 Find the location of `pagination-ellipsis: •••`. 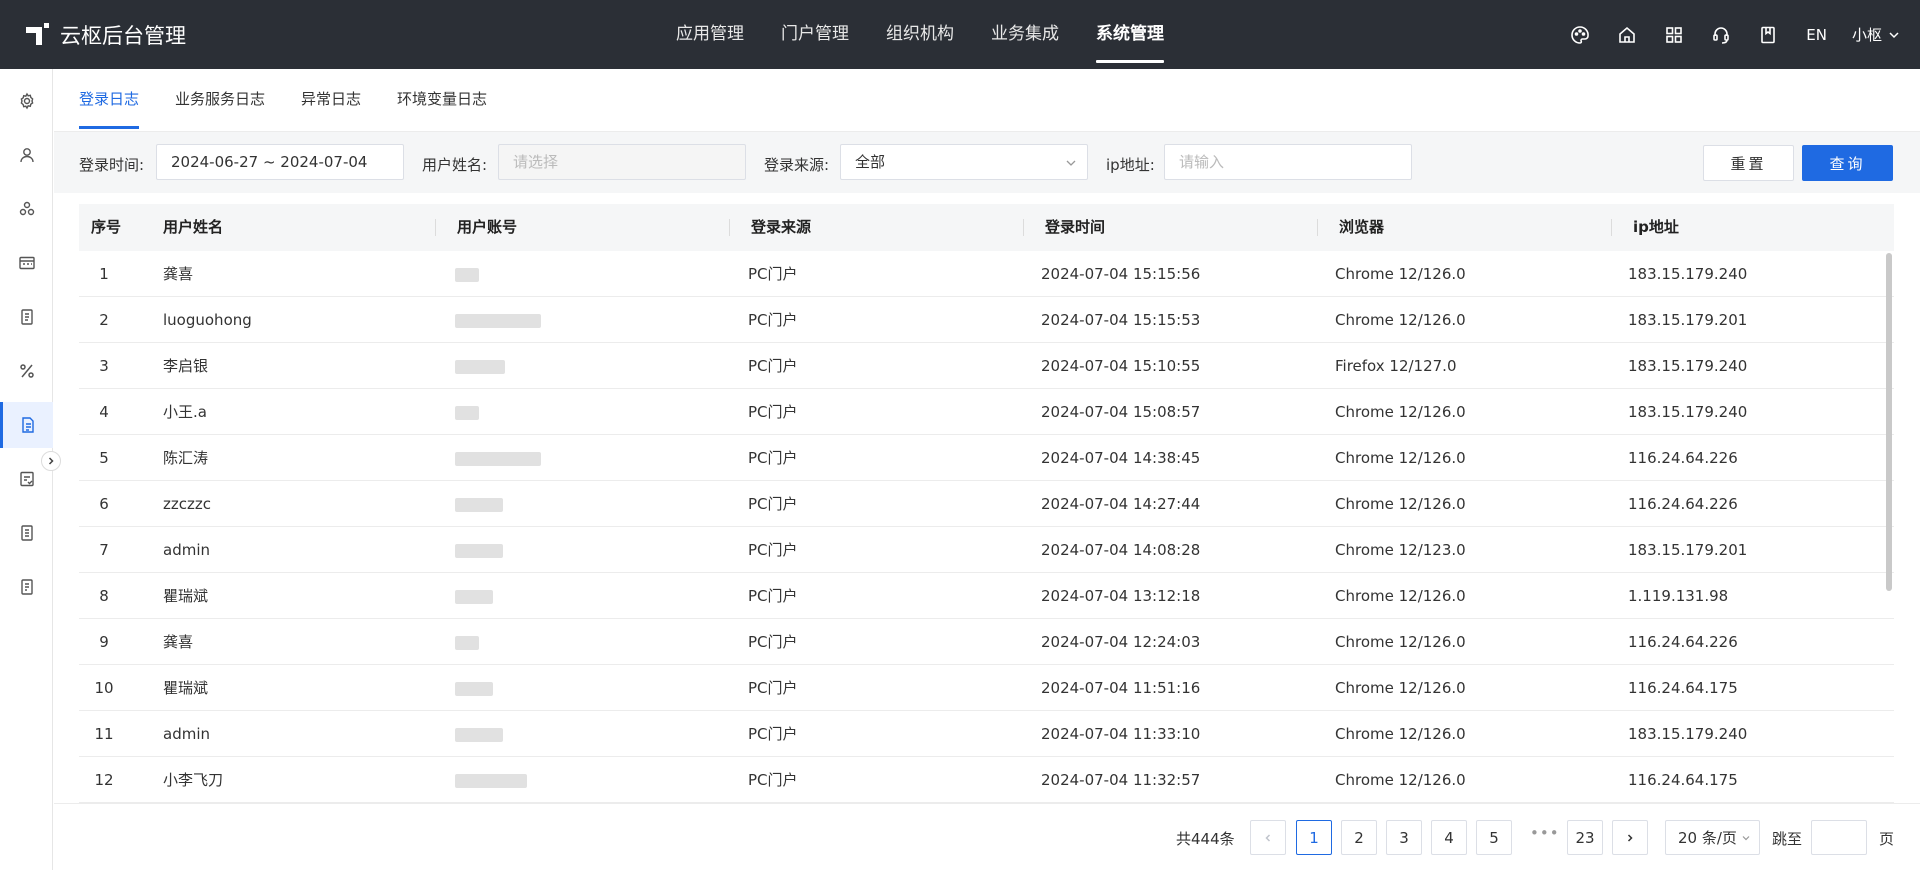

pagination-ellipsis: ••• is located at coordinates (1545, 833).